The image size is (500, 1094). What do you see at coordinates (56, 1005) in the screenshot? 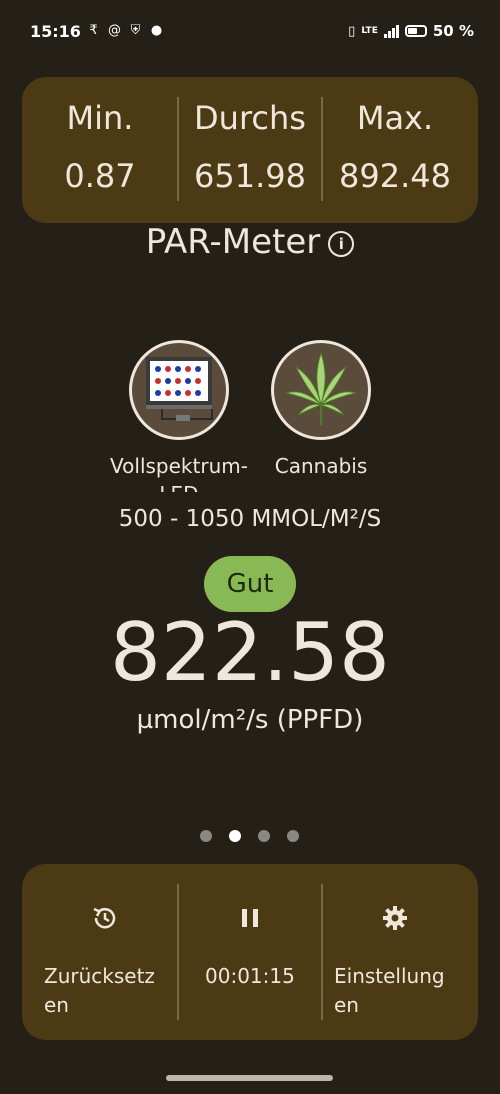
I see `reset-label-line2: en` at bounding box center [56, 1005].